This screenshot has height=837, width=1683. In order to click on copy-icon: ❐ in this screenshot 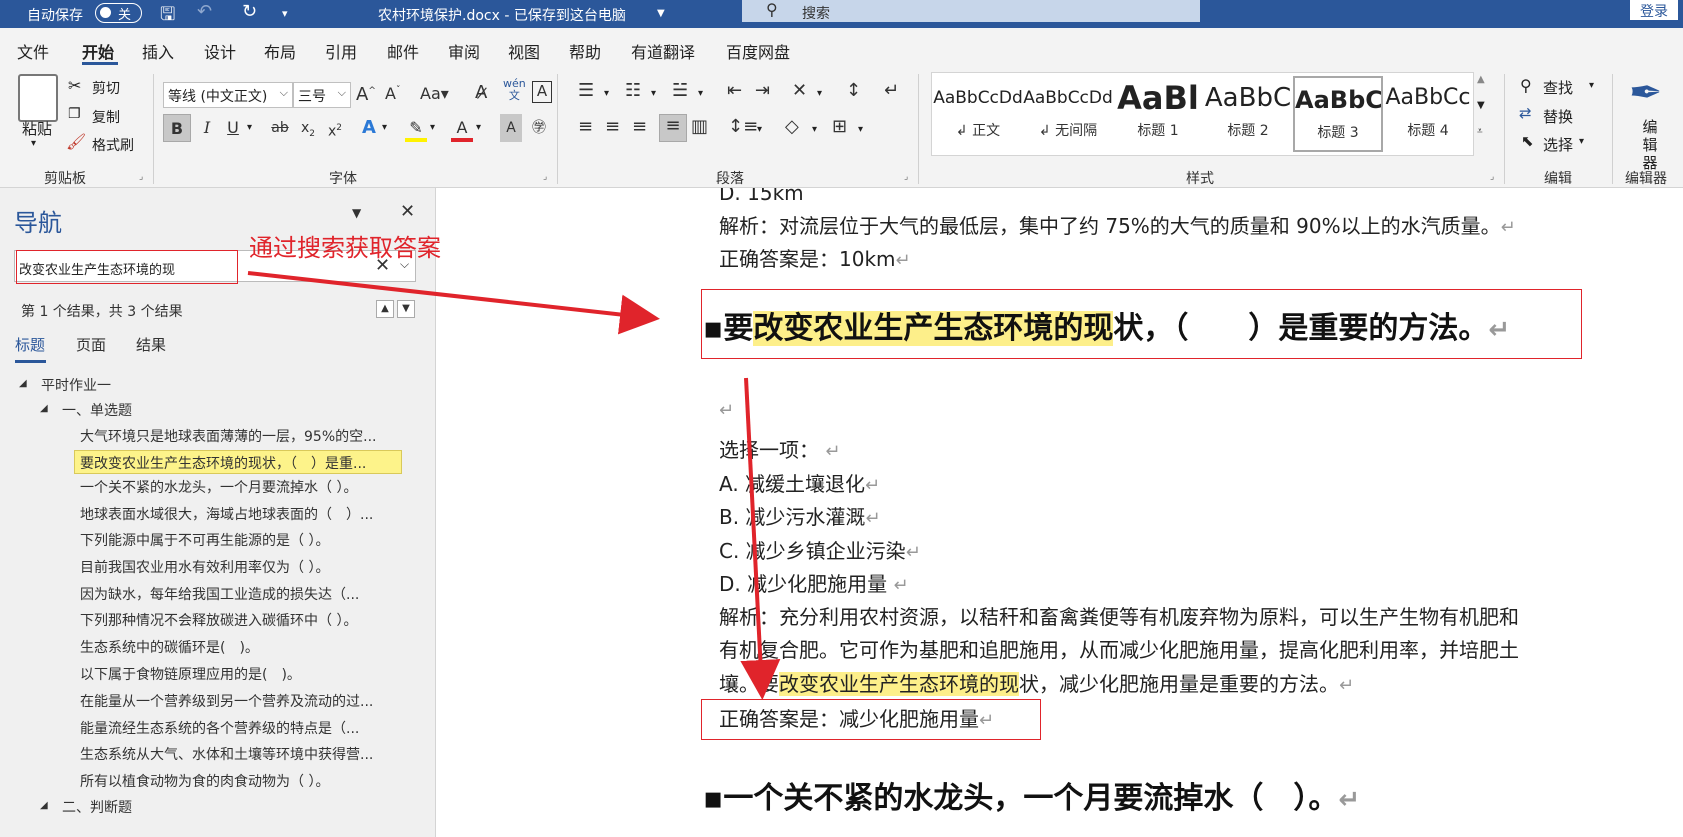, I will do `click(74, 114)`.